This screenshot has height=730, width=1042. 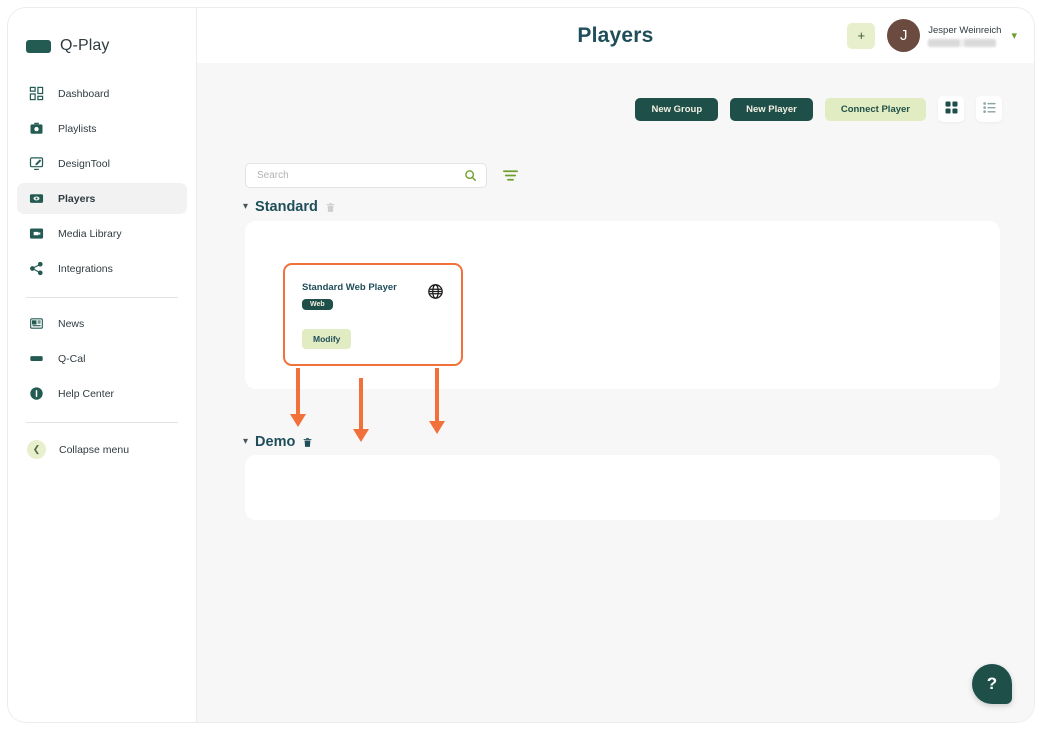 What do you see at coordinates (90, 233) in the screenshot?
I see `sidebar-item-label: Media Library` at bounding box center [90, 233].